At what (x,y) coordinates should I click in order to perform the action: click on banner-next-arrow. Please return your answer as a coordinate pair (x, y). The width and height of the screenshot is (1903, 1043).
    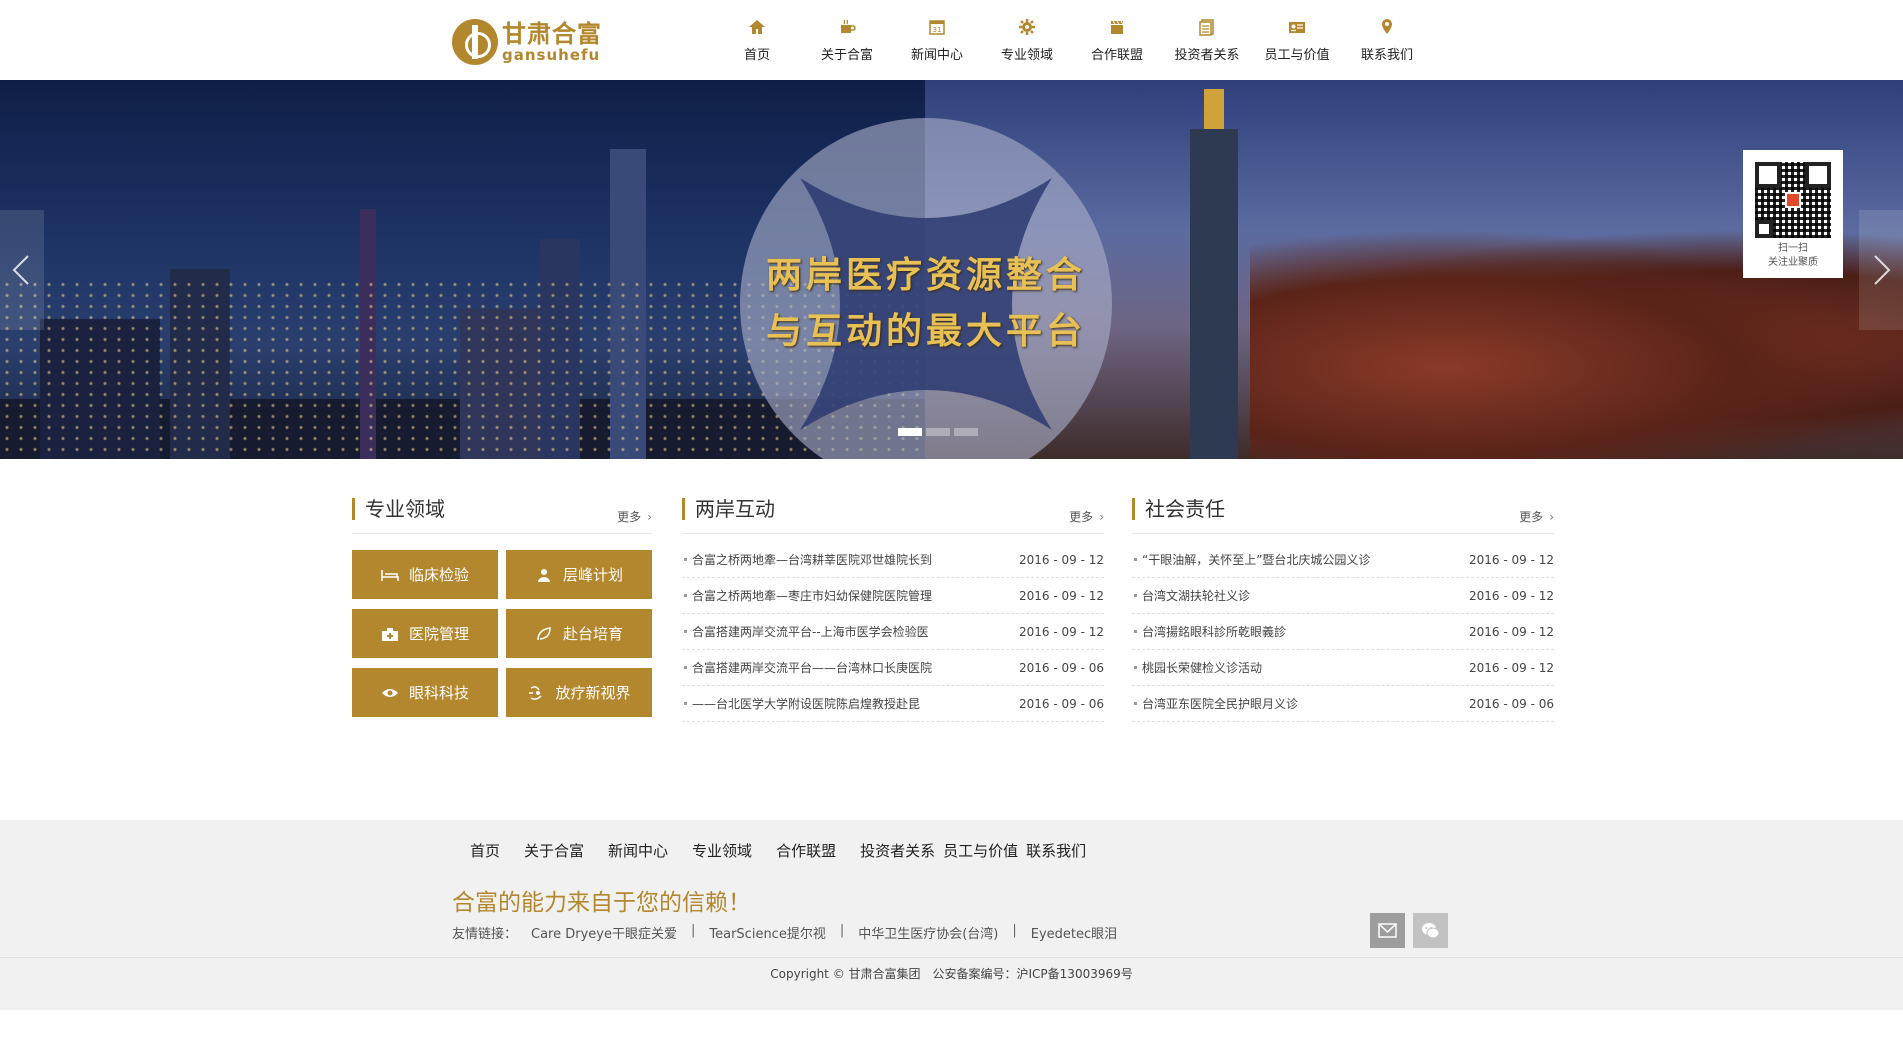
    Looking at the image, I should click on (1881, 270).